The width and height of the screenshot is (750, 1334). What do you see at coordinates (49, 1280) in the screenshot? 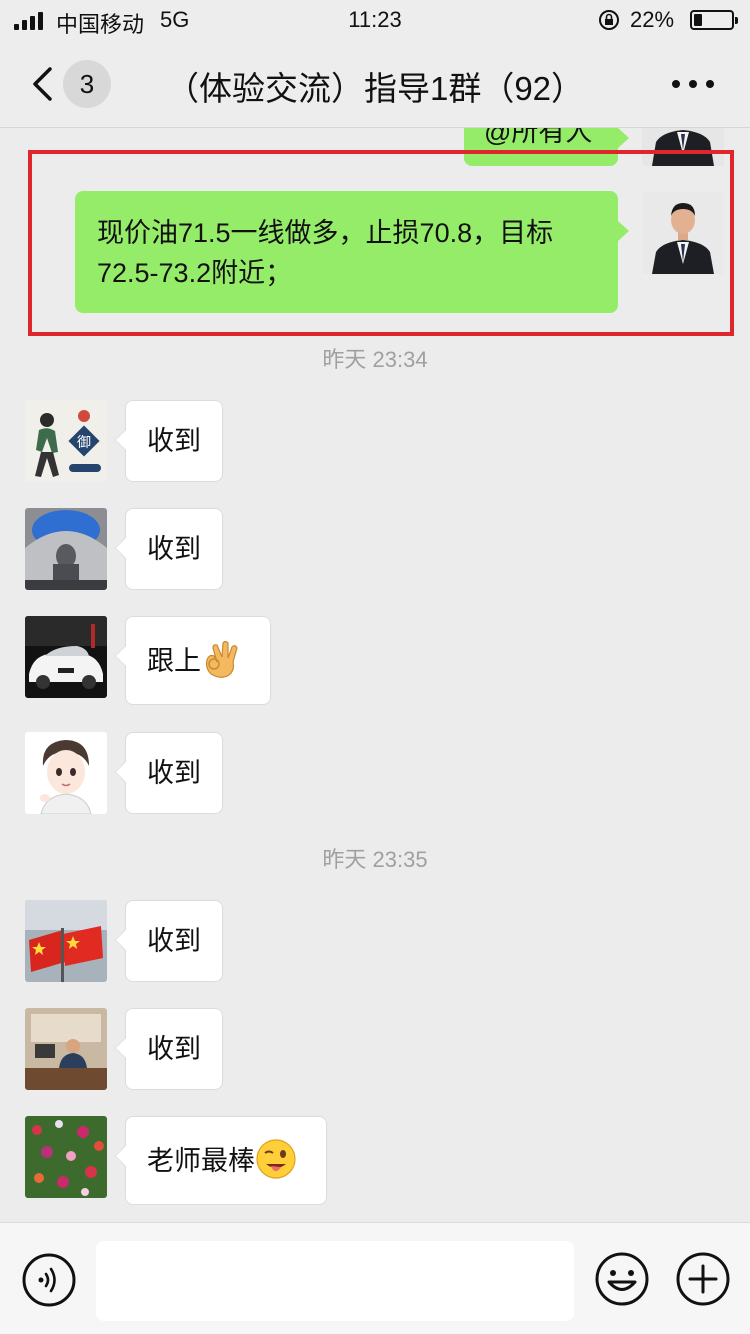
I see `voice-input-icon` at bounding box center [49, 1280].